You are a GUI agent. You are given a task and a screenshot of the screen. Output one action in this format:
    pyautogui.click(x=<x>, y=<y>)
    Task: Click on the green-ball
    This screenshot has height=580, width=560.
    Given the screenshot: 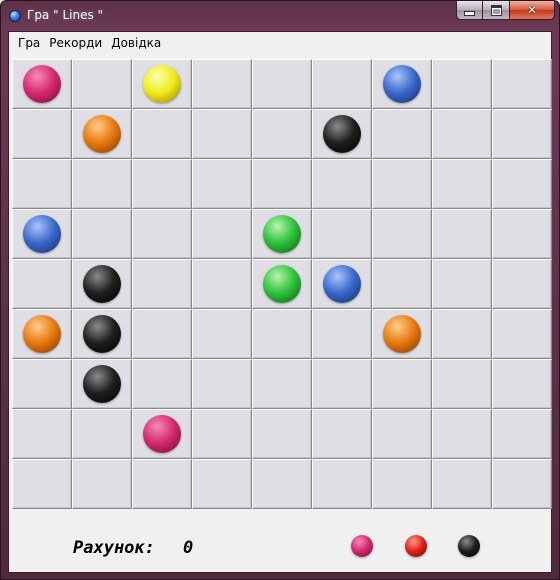 What is the action you would take?
    pyautogui.click(x=282, y=234)
    